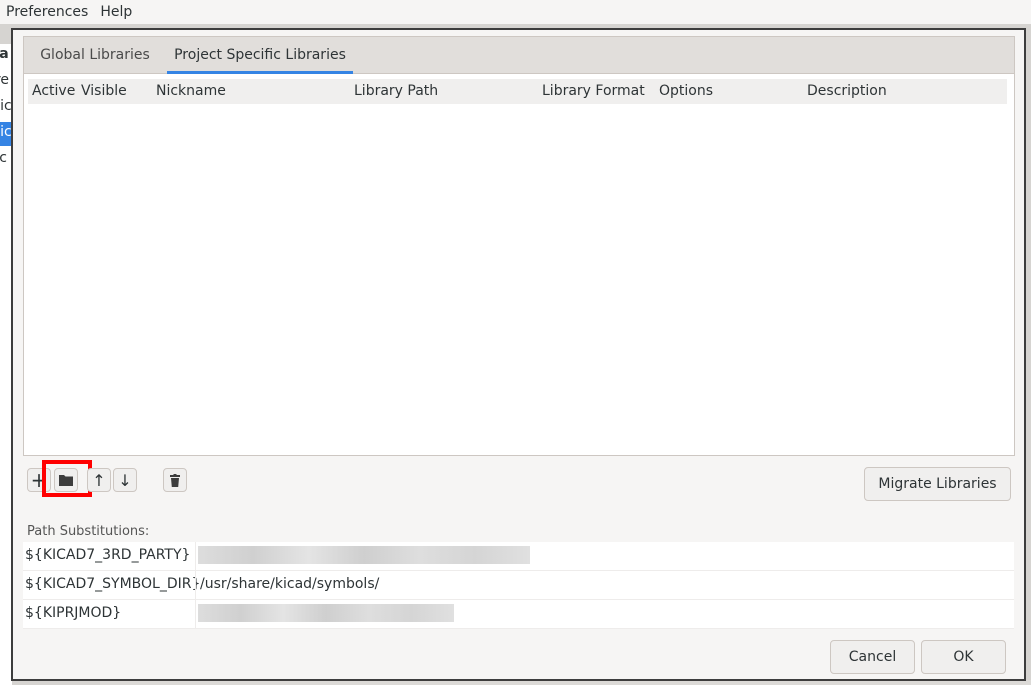 The height and width of the screenshot is (685, 1031). I want to click on col-library-format: Library Format, so click(593, 91).